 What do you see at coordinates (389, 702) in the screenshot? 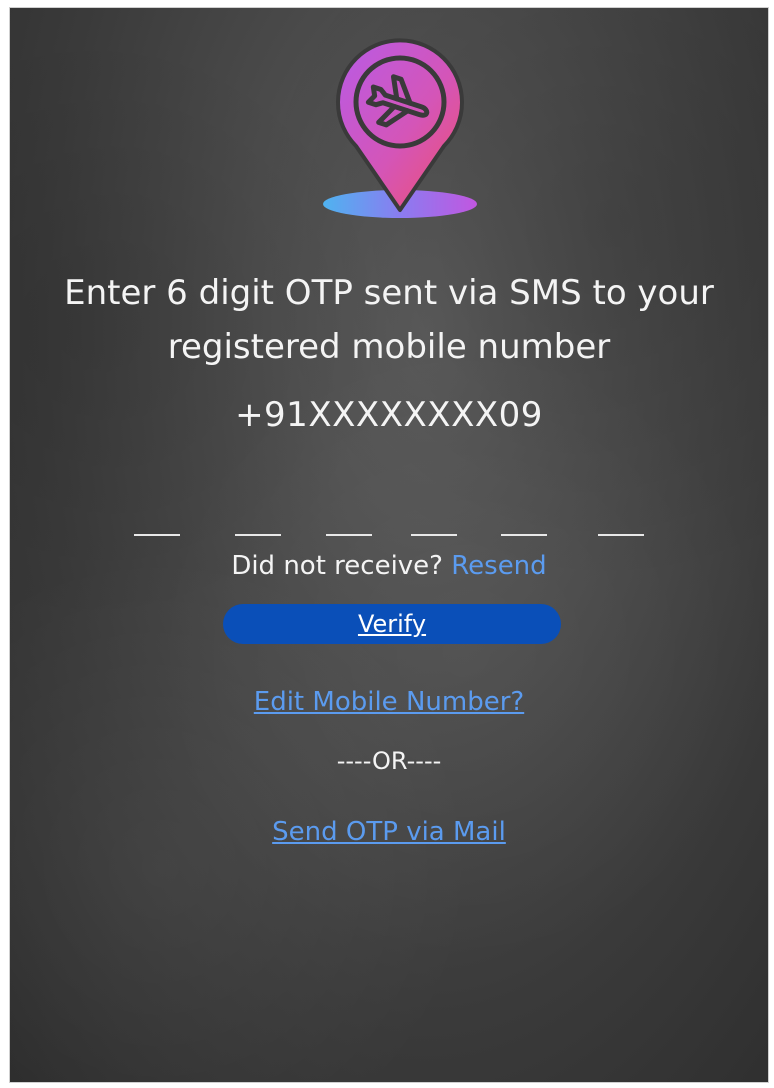
I see `edit-mobile-number-link: Edit Mobile Number?` at bounding box center [389, 702].